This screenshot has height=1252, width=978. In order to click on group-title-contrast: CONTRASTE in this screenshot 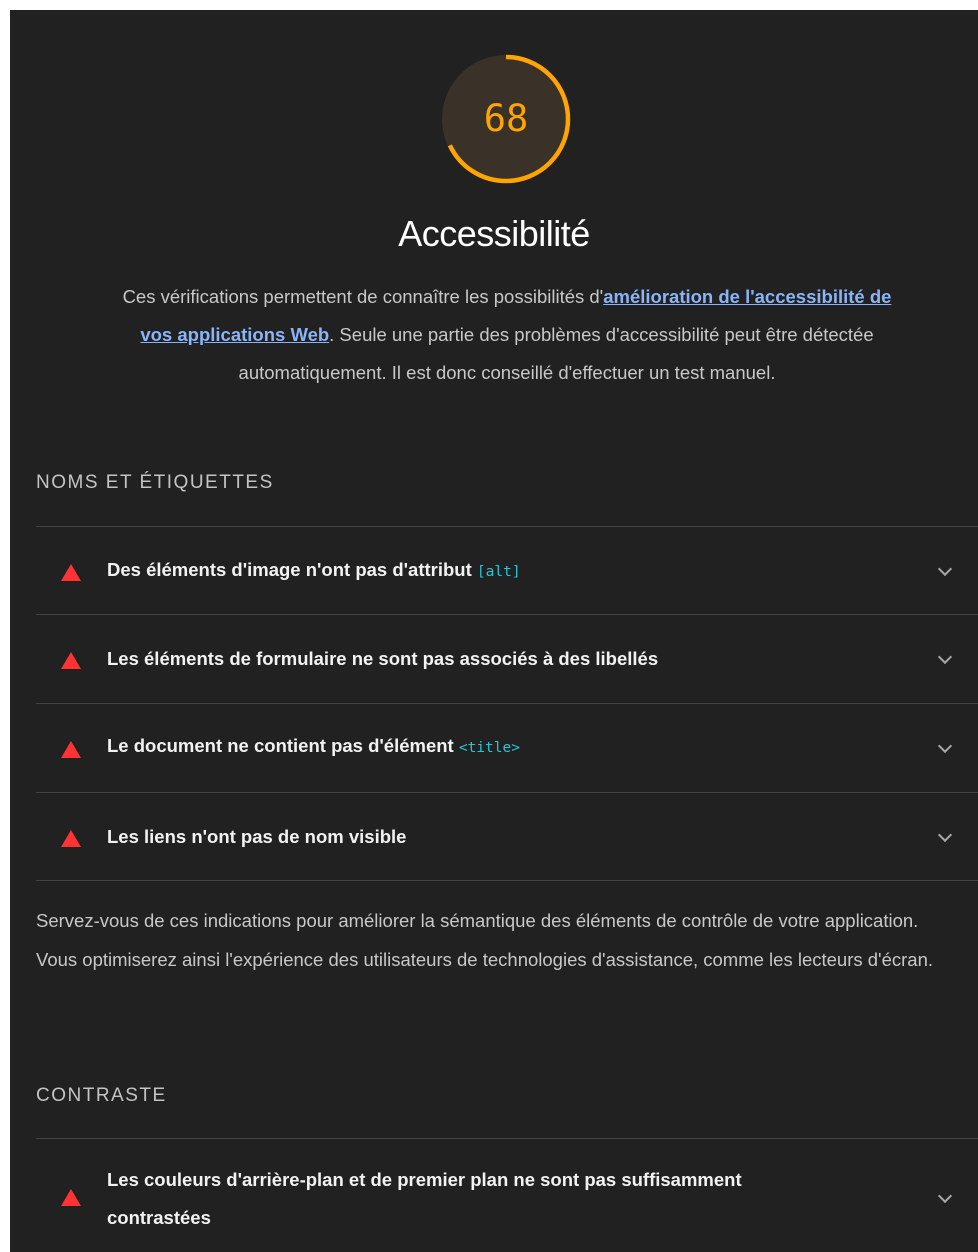, I will do `click(101, 1095)`.